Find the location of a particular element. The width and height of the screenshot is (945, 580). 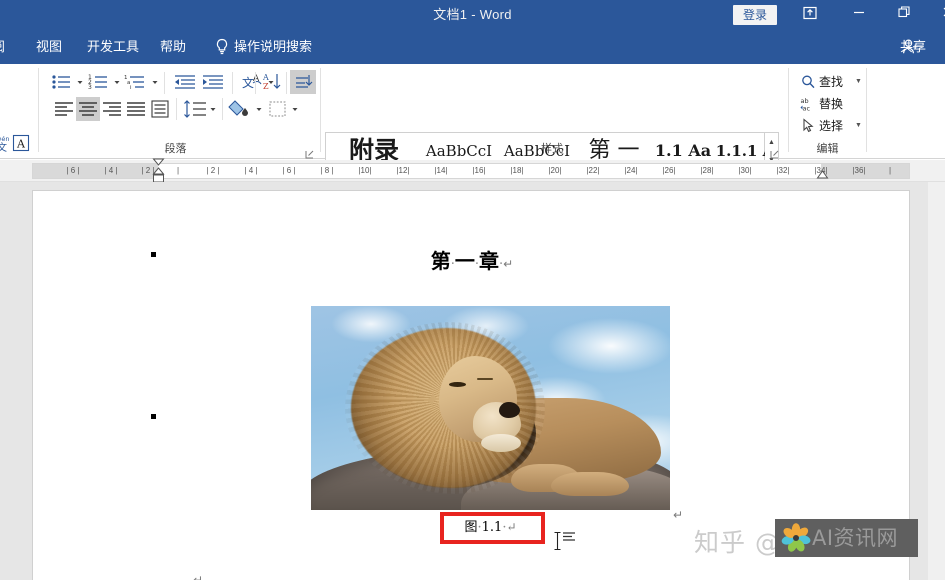

tell-me-search: 操作说明搜索 is located at coordinates (273, 47).